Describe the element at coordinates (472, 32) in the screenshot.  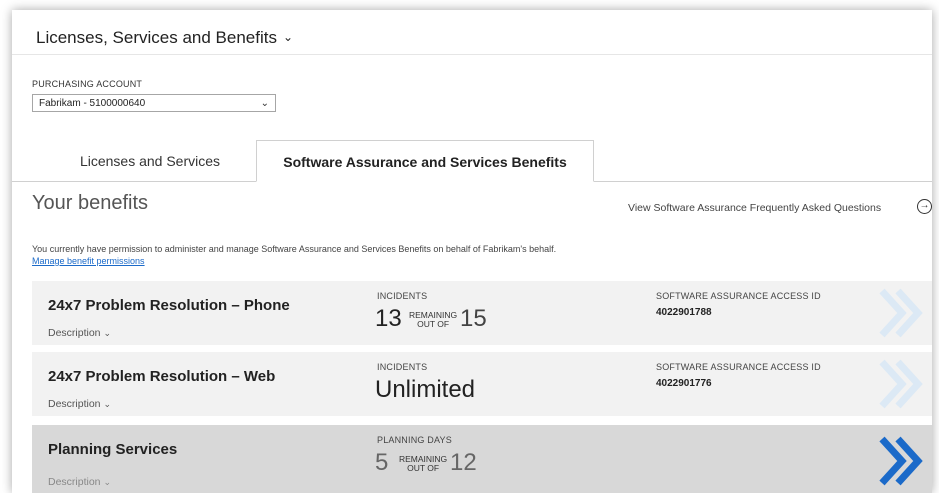
I see `page-header: Licenses, Services and Benefits ⌄` at that location.